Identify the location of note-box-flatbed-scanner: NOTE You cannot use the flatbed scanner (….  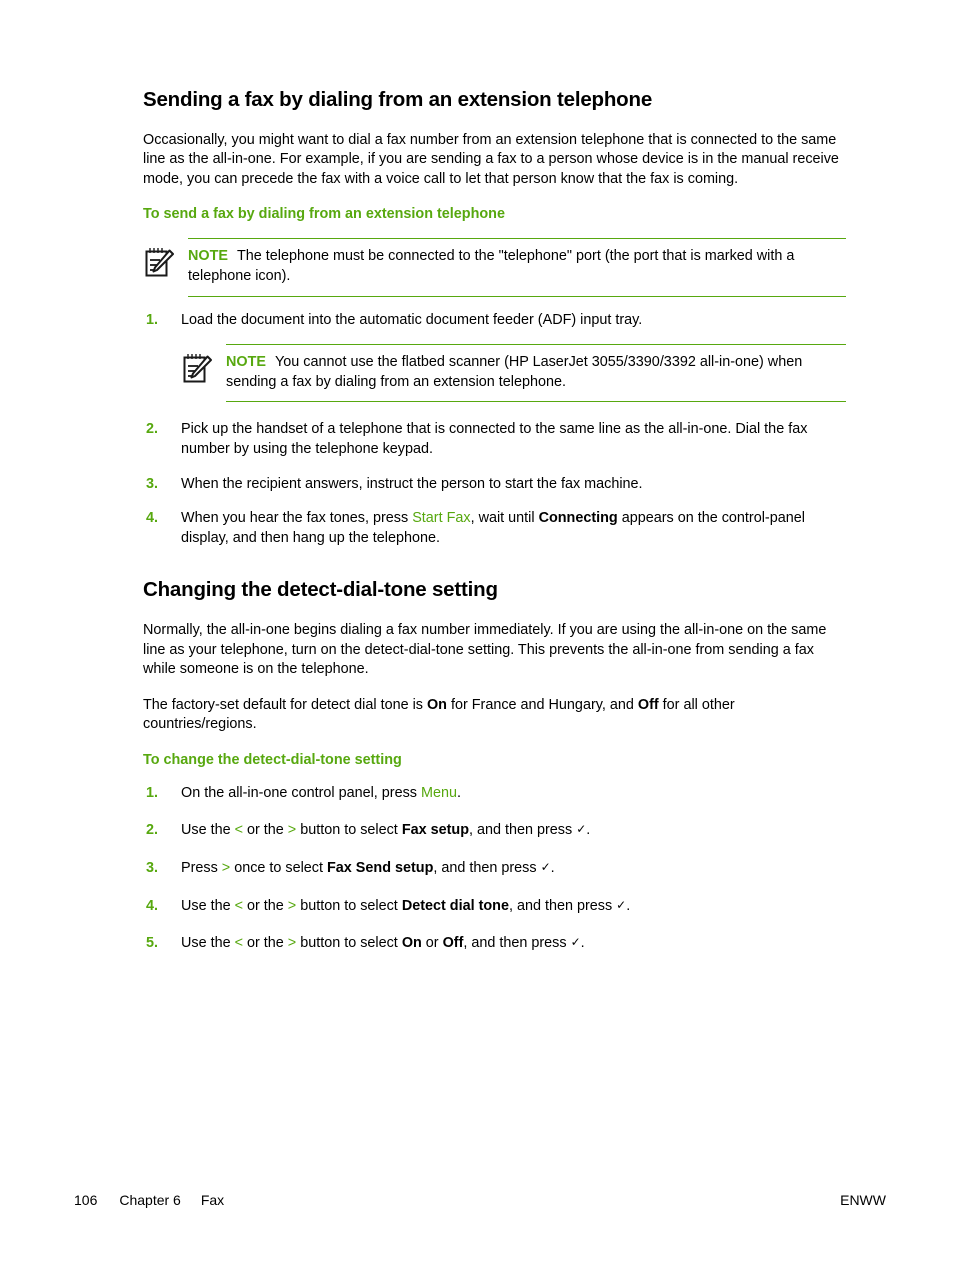
(513, 373).